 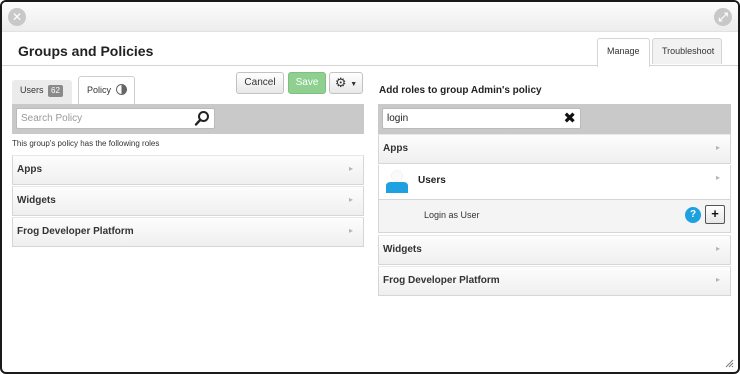 I want to click on settings-dropdown-button: ⚙ ▼, so click(x=346, y=83).